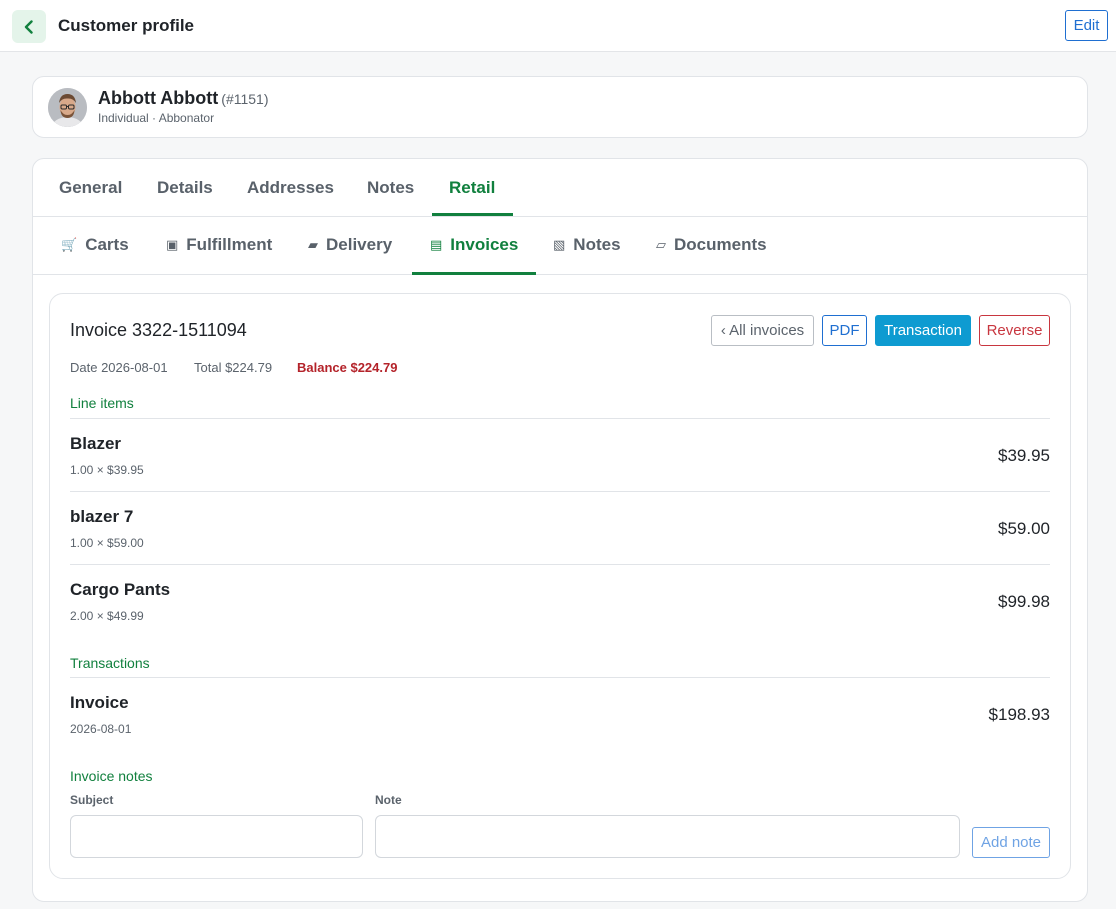  Describe the element at coordinates (1011, 842) in the screenshot. I see `add-note-button: Add note` at that location.